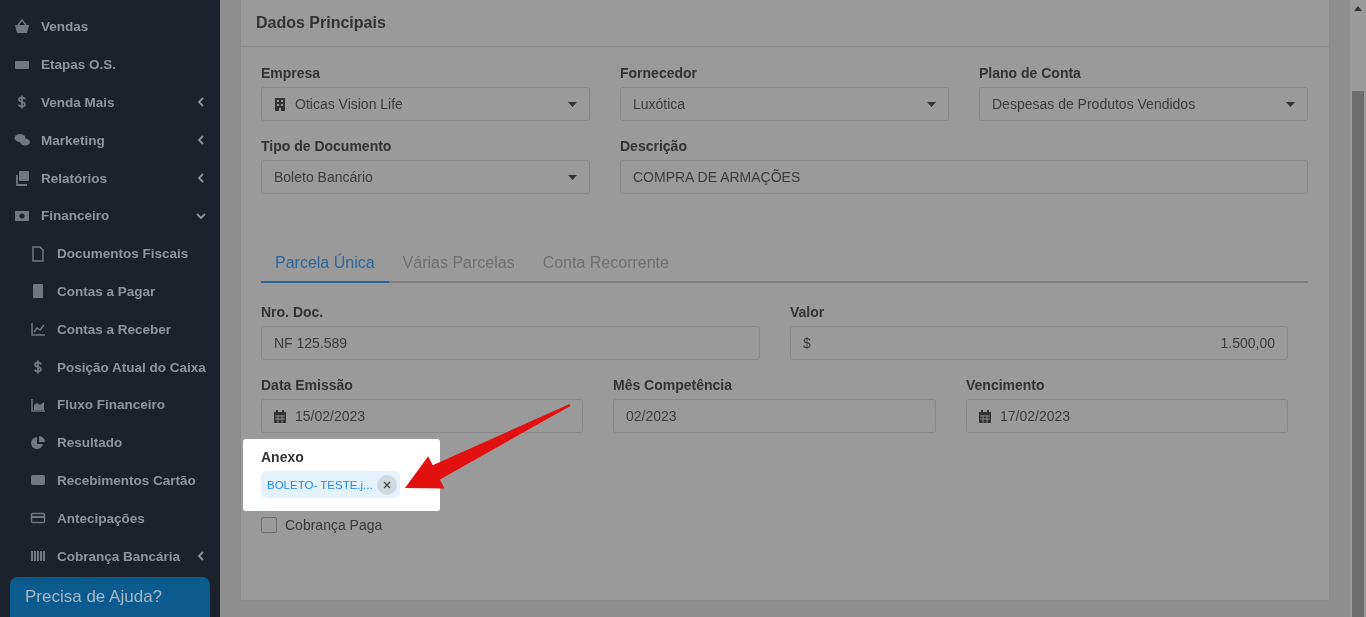 The image size is (1366, 617). What do you see at coordinates (1039, 343) in the screenshot?
I see `input-field: $ 1.500,00` at bounding box center [1039, 343].